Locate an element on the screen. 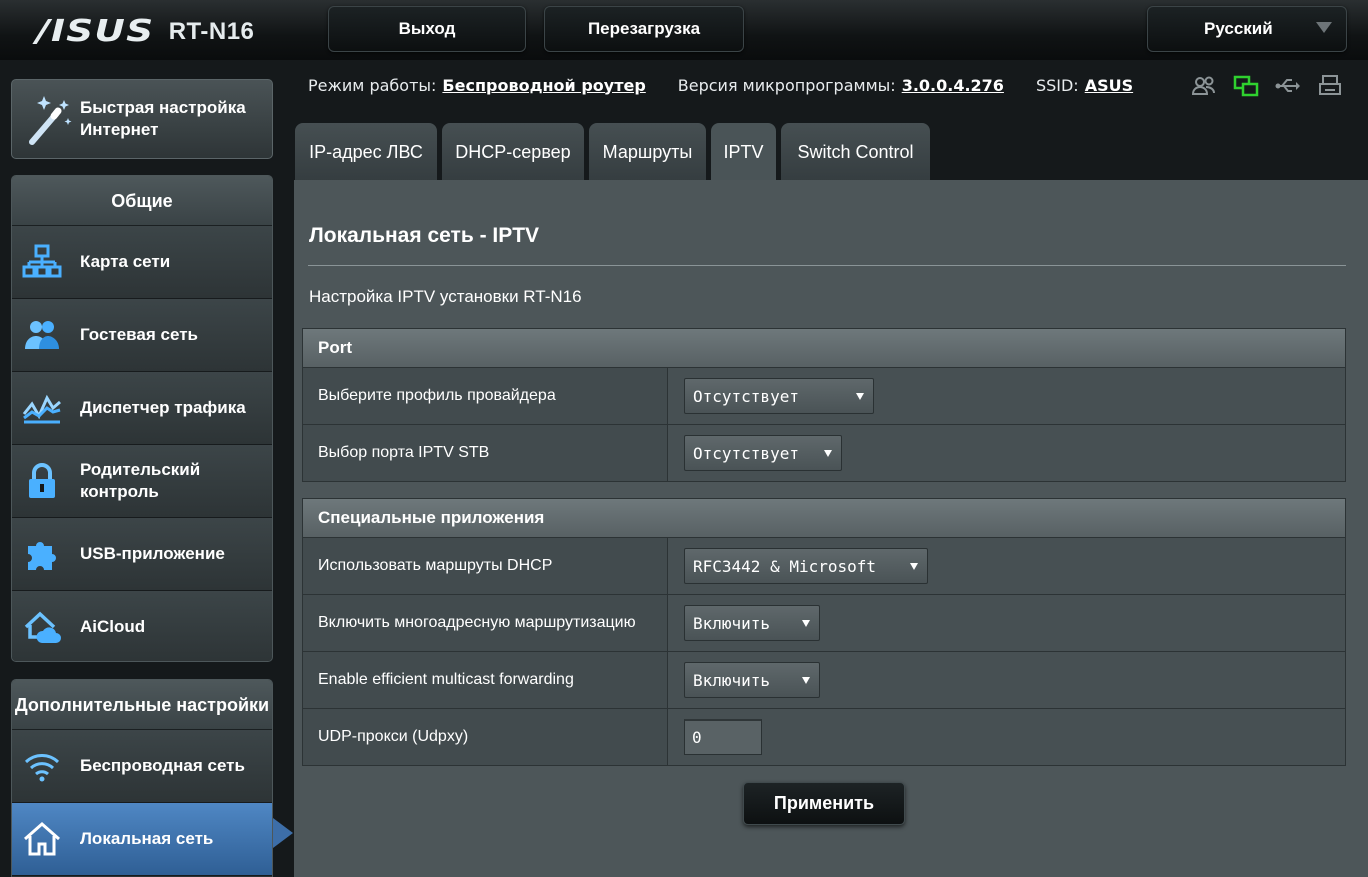 This screenshot has width=1368, height=877. udpxy-port-input: 0 is located at coordinates (723, 737).